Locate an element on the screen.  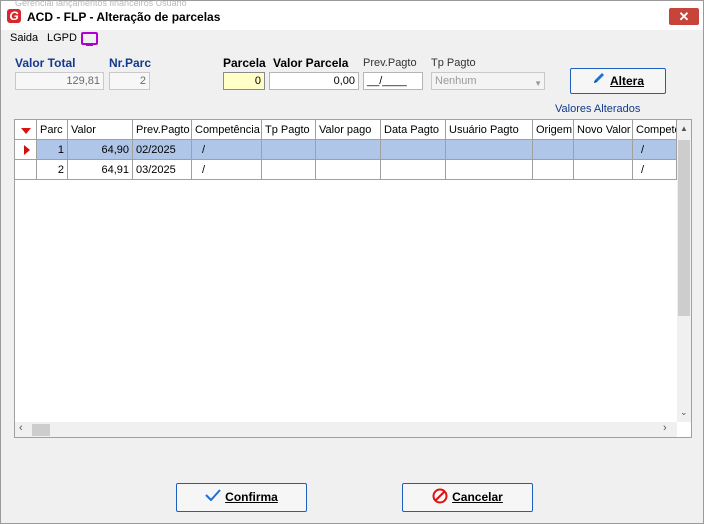
menu-lgpd: LGPD is located at coordinates (62, 38).